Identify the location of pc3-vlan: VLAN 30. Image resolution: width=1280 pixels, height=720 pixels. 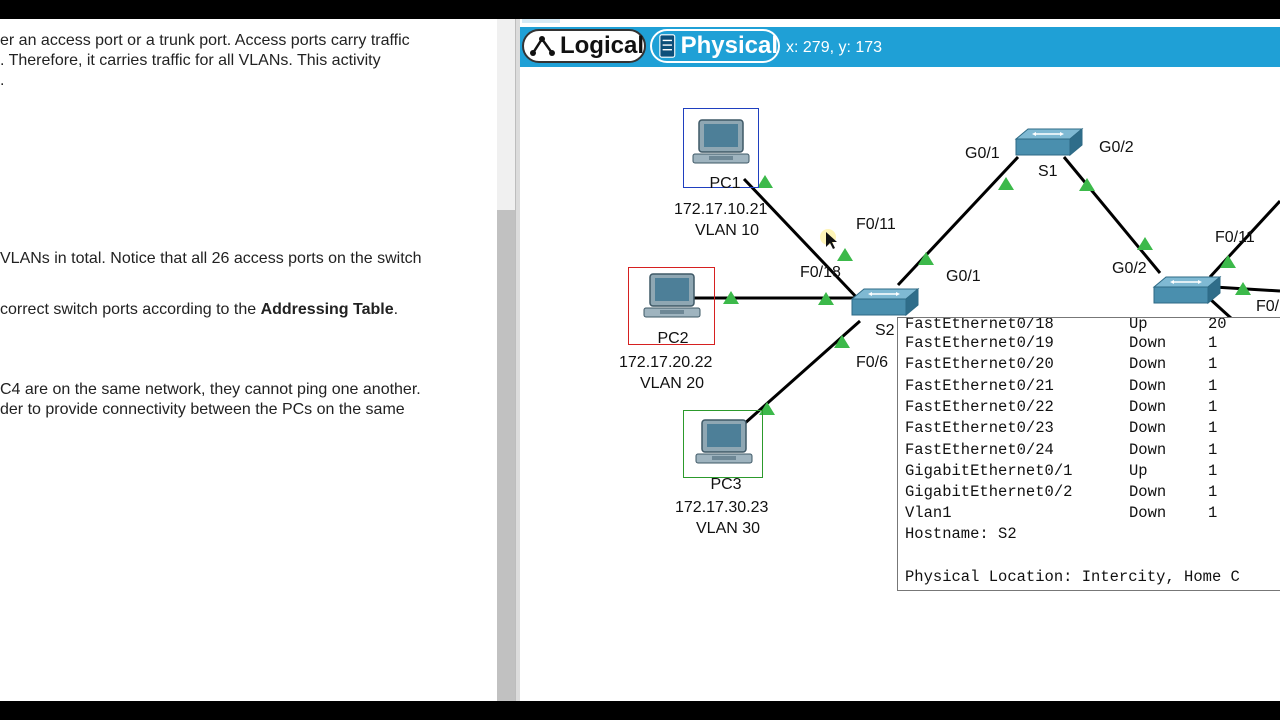
(728, 528).